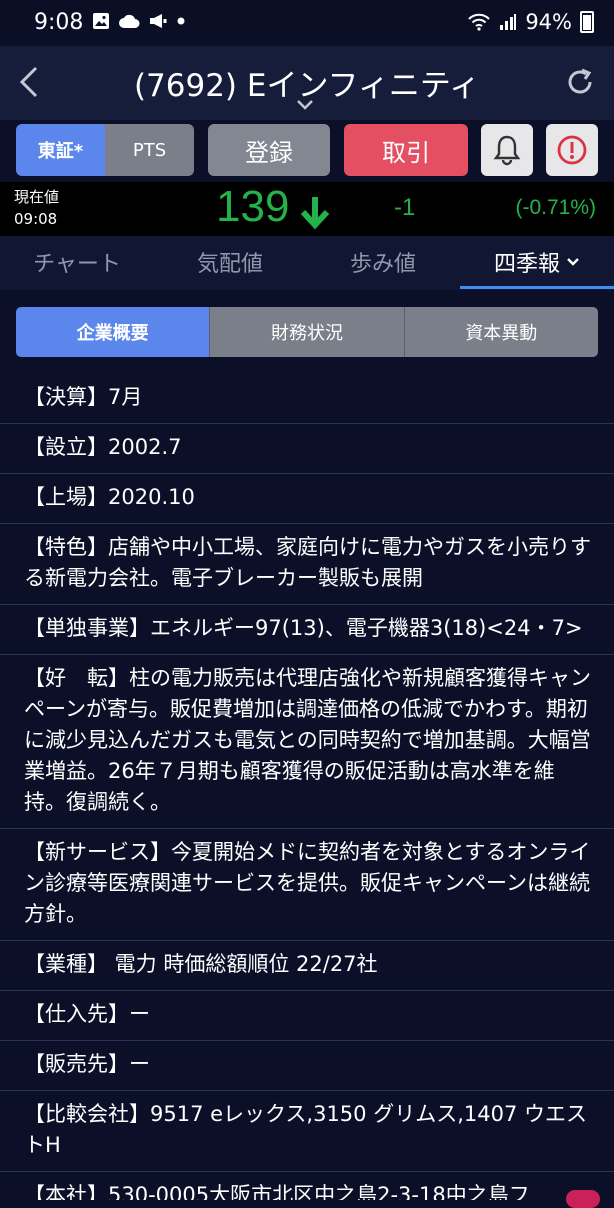  What do you see at coordinates (580, 82) in the screenshot?
I see `refresh-icon` at bounding box center [580, 82].